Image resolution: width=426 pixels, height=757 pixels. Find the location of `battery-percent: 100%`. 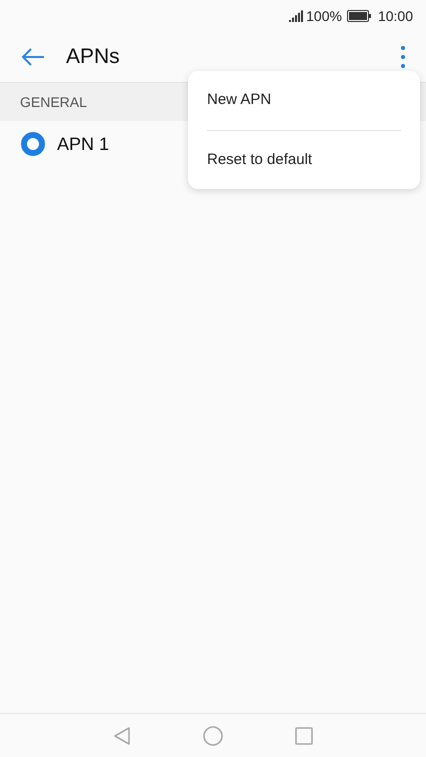

battery-percent: 100% is located at coordinates (324, 16).